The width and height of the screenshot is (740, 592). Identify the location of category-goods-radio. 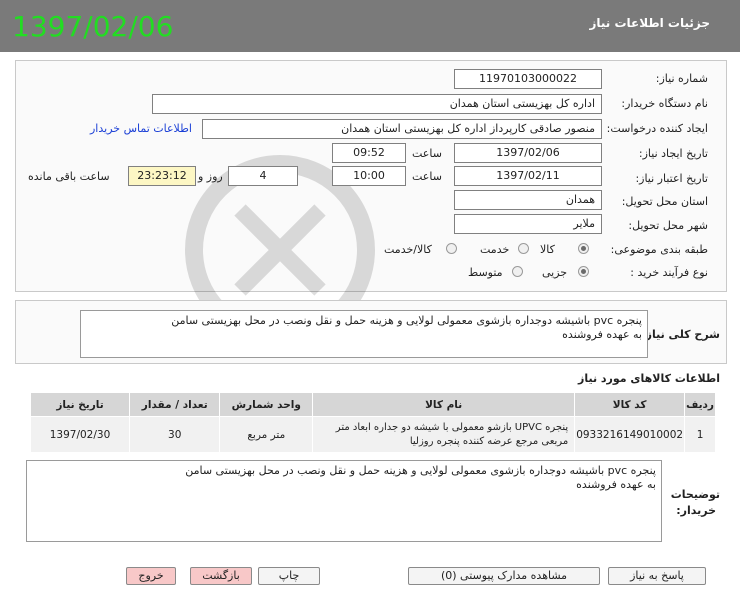
(583, 248).